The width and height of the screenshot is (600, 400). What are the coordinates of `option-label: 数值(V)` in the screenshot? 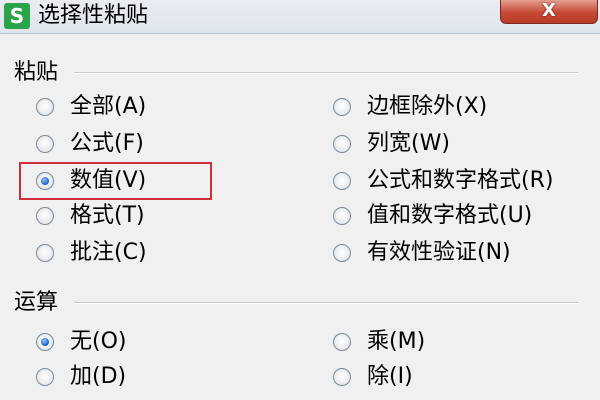 It's located at (108, 180).